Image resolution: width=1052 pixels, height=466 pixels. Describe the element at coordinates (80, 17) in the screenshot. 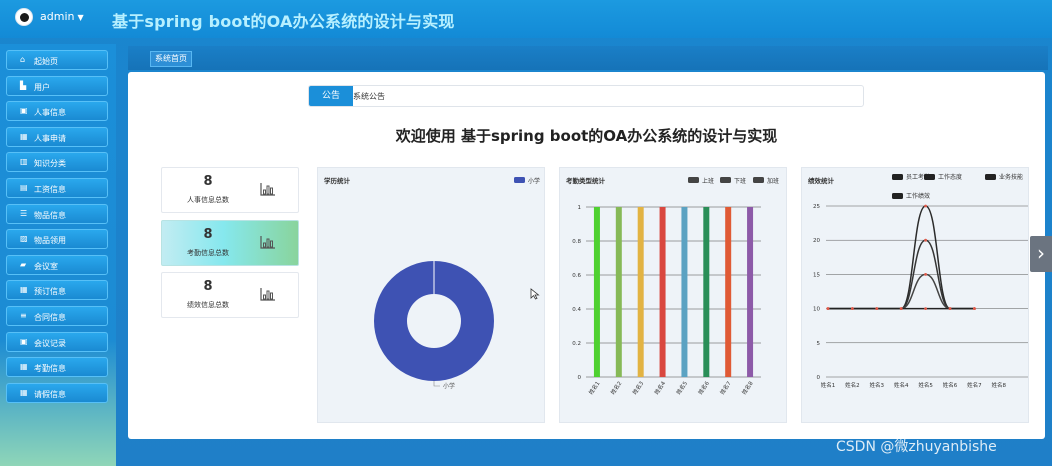

I see `chevron-down-icon: ▼` at that location.